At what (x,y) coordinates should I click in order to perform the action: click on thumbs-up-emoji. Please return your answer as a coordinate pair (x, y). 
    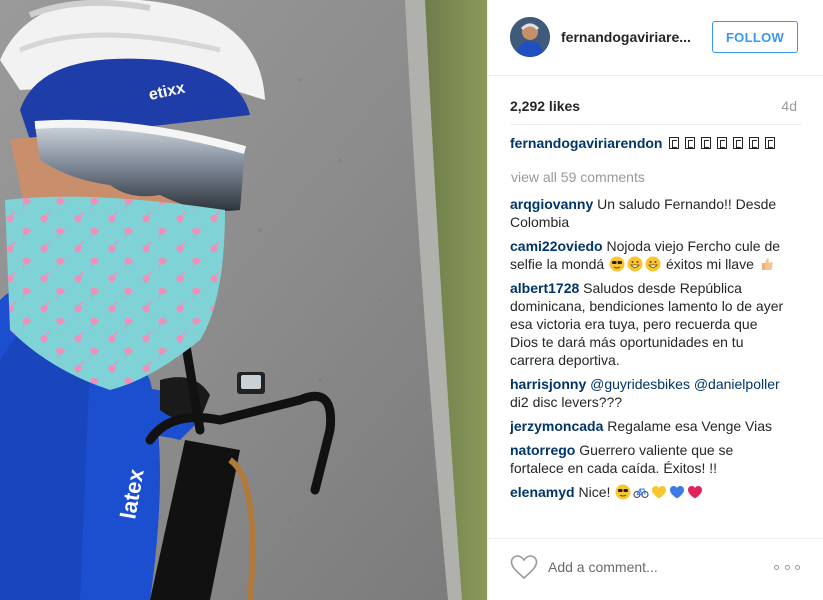
    Looking at the image, I should click on (767, 264).